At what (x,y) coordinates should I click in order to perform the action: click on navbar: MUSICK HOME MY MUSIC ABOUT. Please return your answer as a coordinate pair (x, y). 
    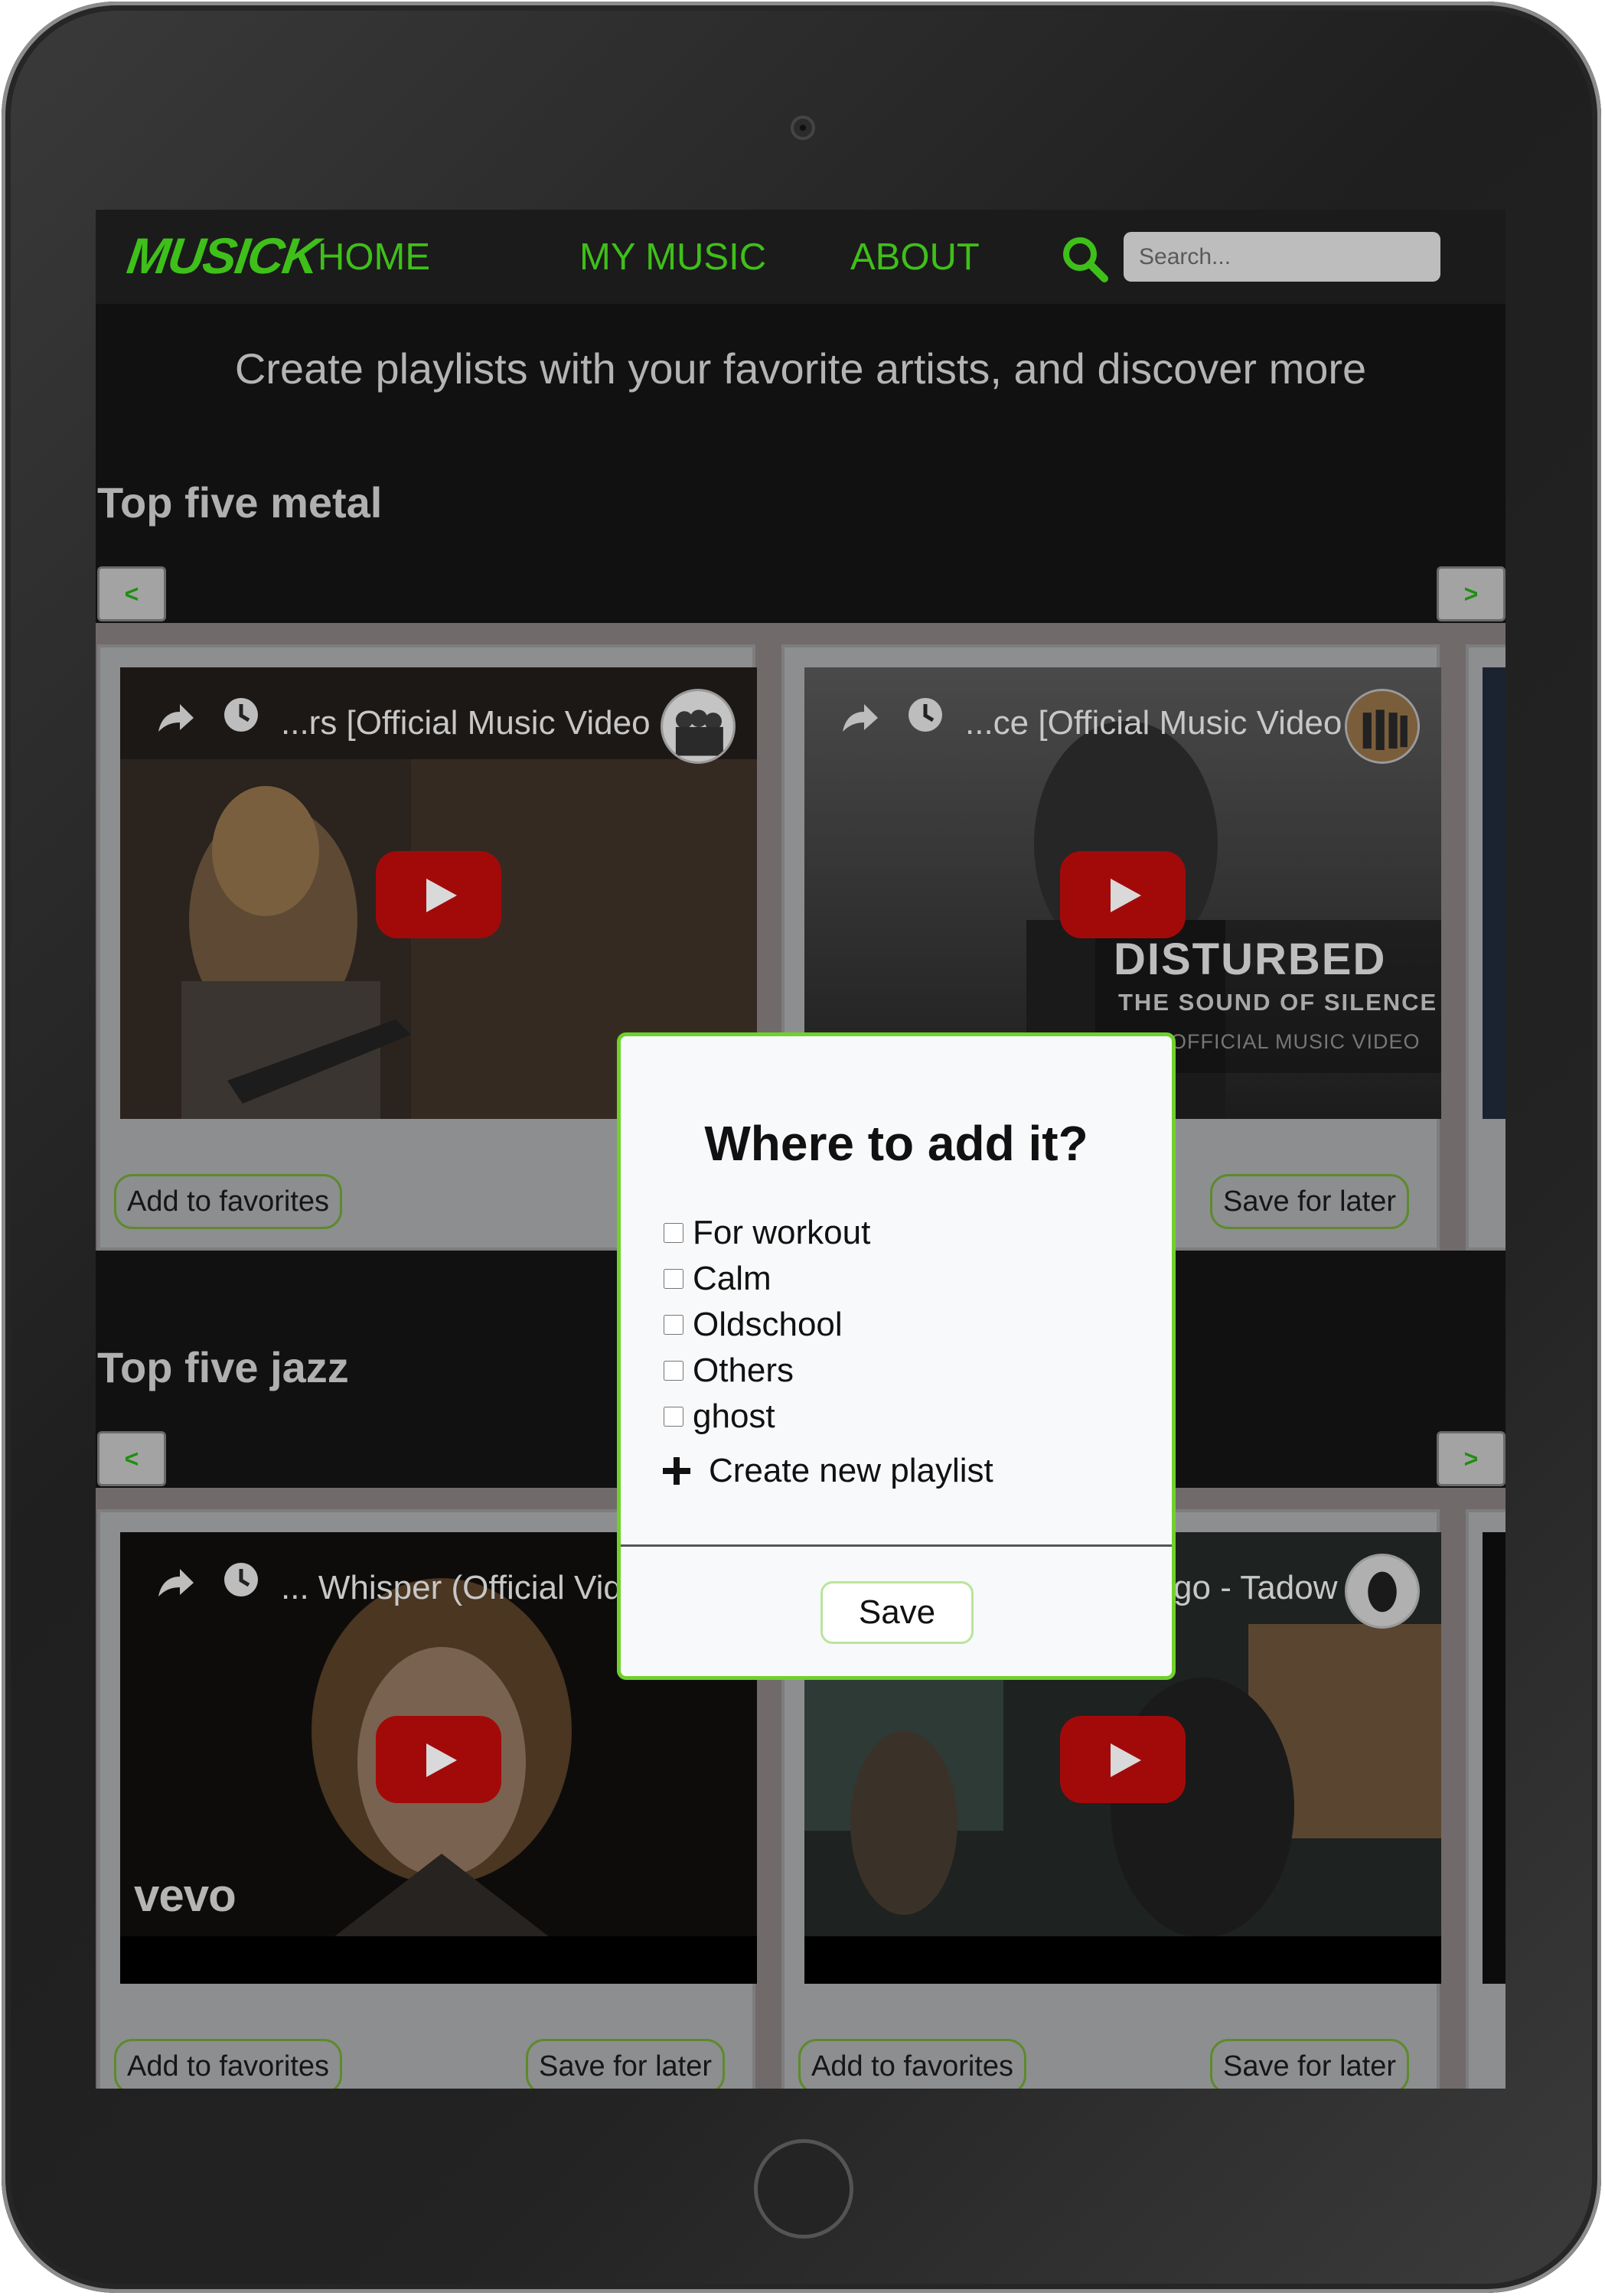
    Looking at the image, I should click on (801, 257).